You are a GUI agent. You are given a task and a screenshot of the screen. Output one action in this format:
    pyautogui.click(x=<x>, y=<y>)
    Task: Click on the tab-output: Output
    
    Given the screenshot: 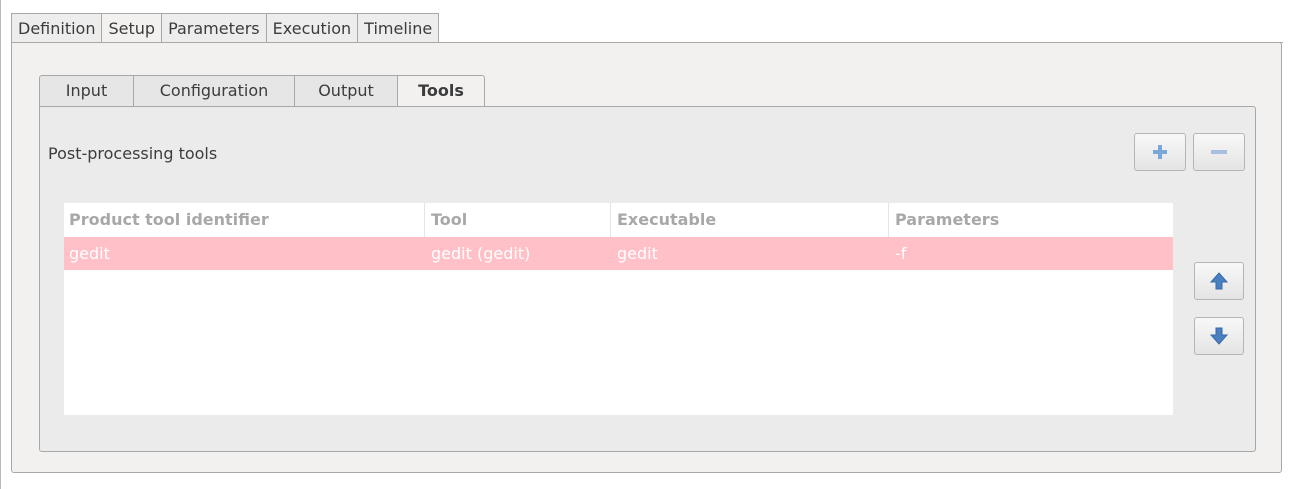 What is the action you would take?
    pyautogui.click(x=345, y=91)
    